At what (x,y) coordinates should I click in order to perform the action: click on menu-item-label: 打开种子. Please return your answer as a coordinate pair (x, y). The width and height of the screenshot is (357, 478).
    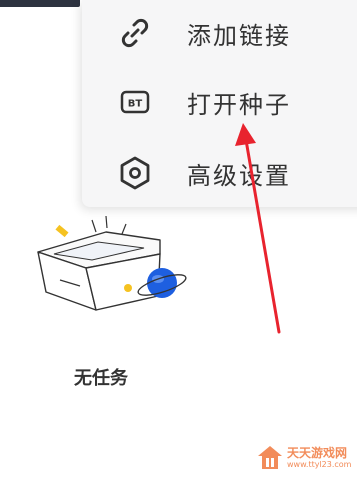
    Looking at the image, I should click on (239, 104).